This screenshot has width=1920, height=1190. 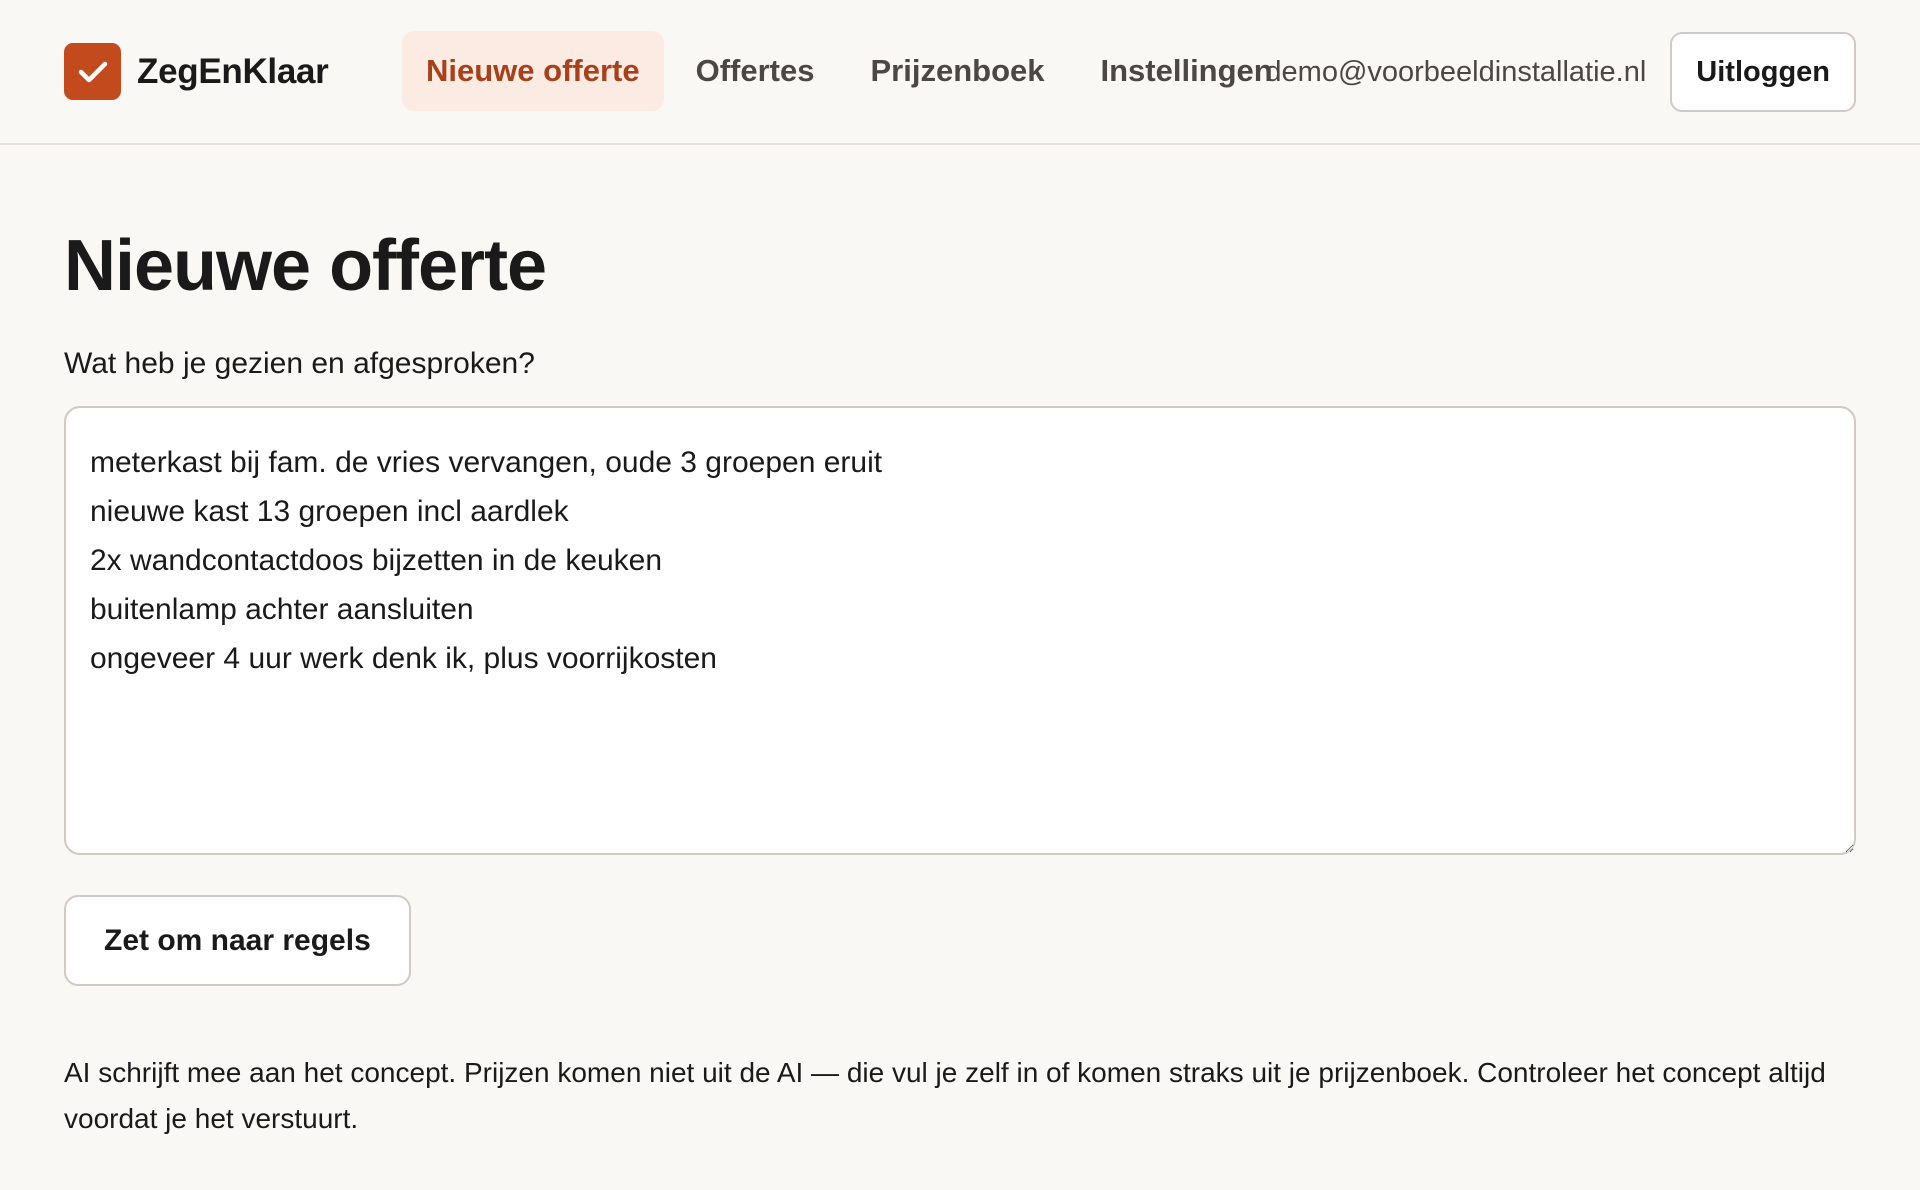 I want to click on account-email: demo@voorbeeldinstallatie.nl, so click(x=1456, y=71).